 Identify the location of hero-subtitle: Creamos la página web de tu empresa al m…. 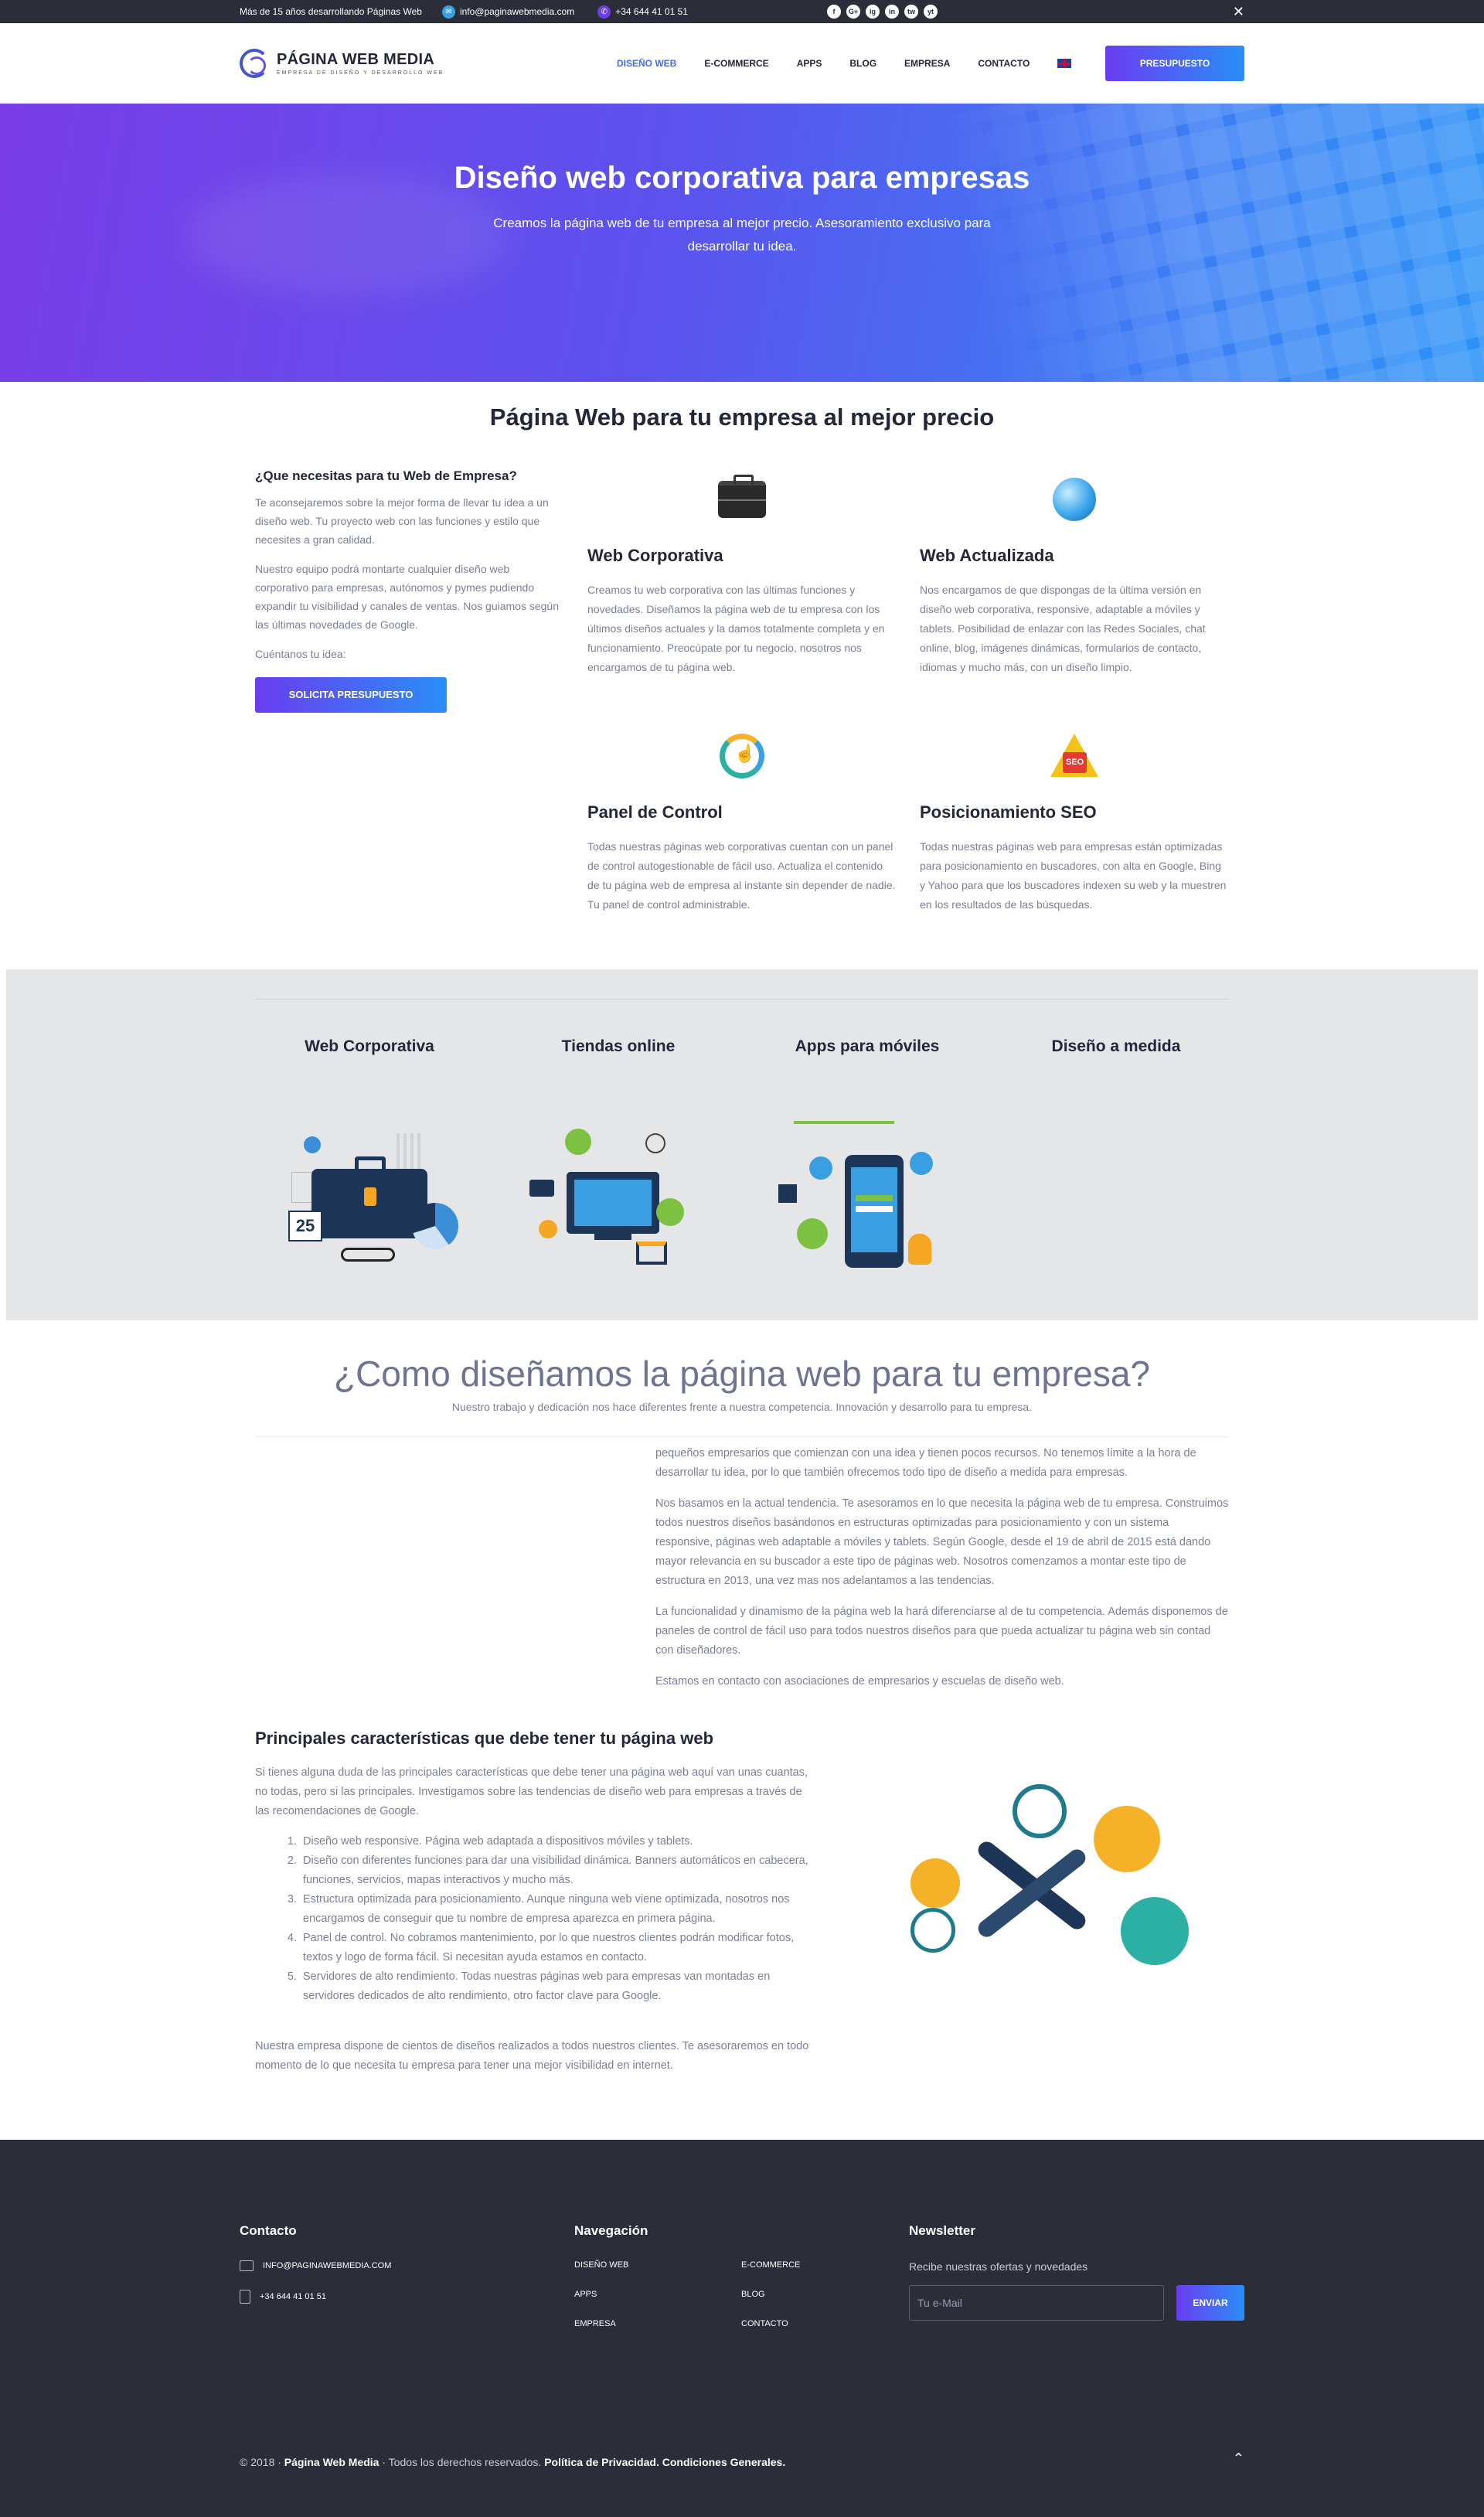
(742, 235).